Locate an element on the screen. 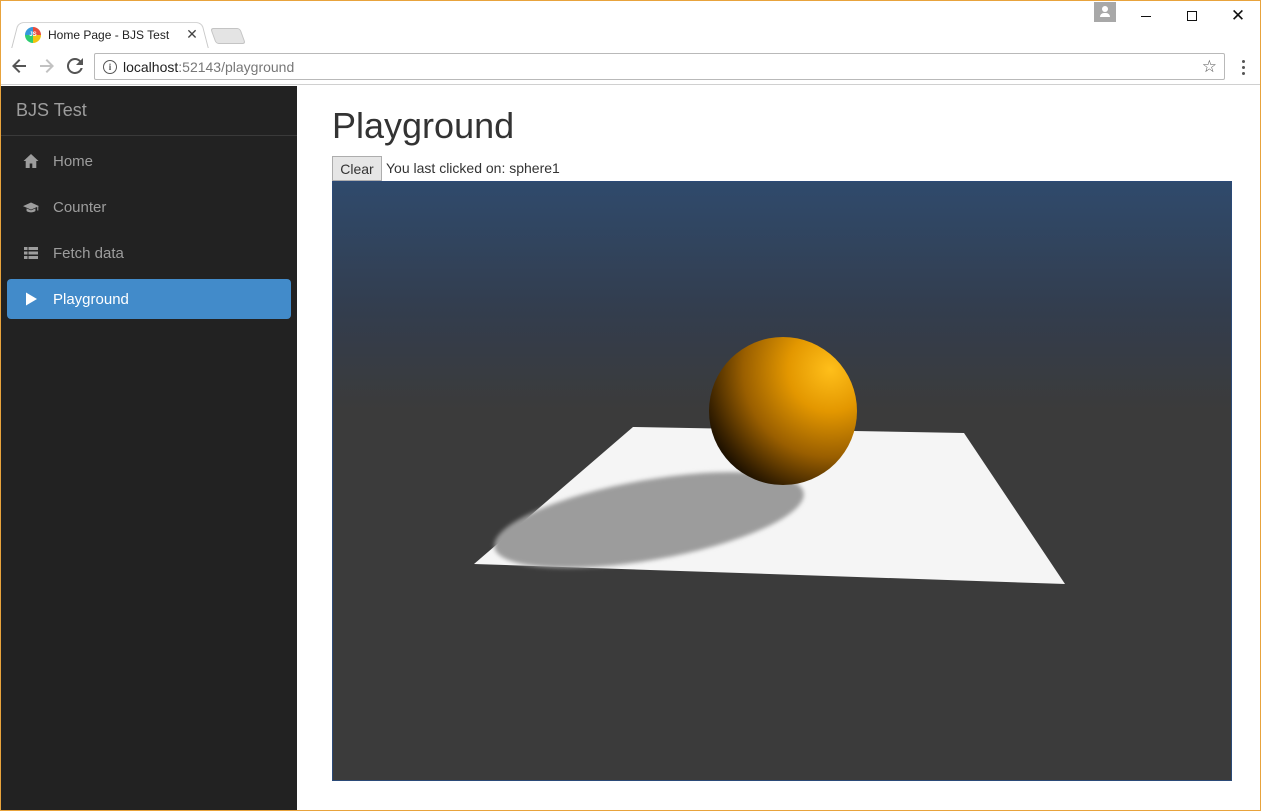 The image size is (1261, 811). play-icon is located at coordinates (31, 299).